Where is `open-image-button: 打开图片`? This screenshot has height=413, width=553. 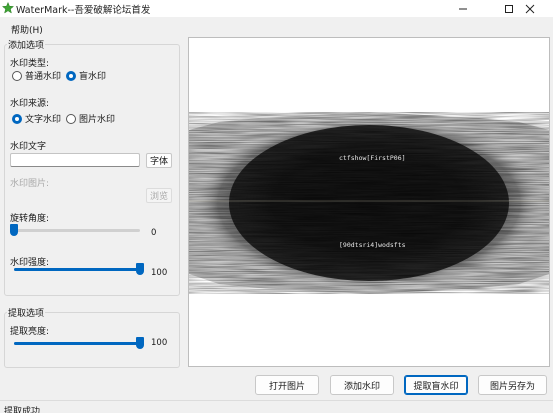
open-image-button: 打开图片 is located at coordinates (287, 385).